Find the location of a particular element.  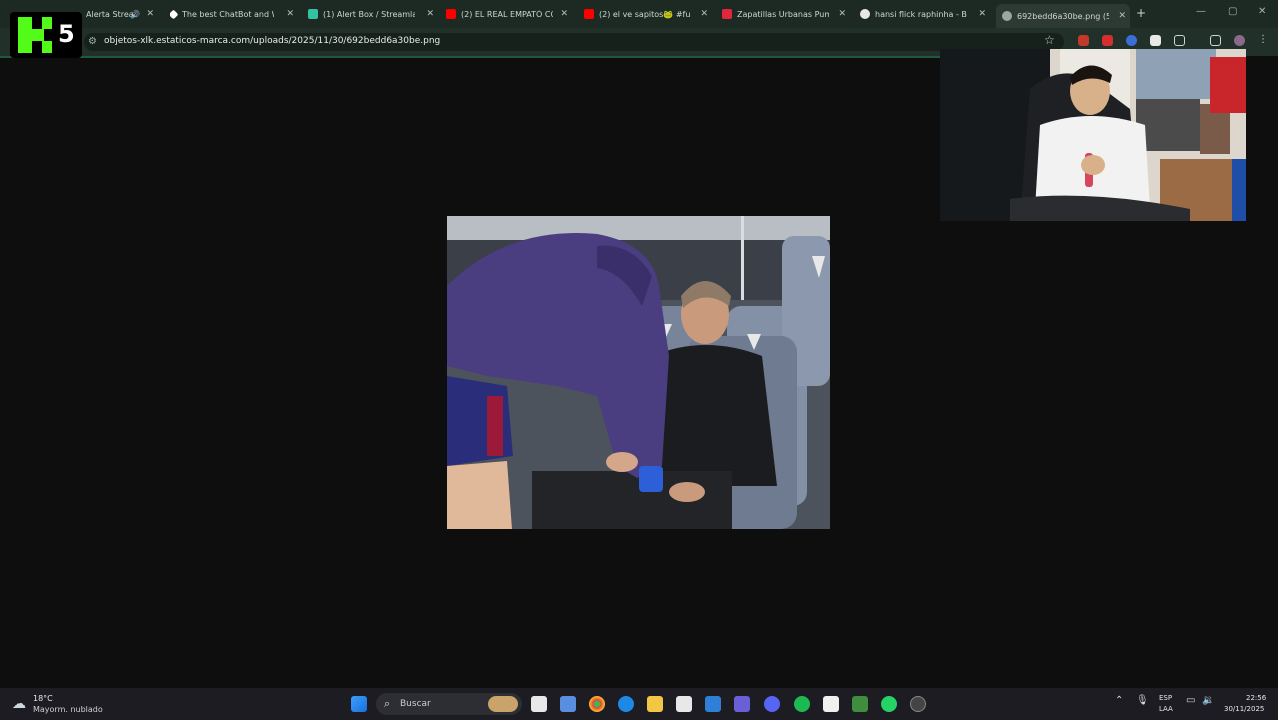

tab-label: (2) el ve sapitos🐸 #funn is located at coordinates (645, 14).